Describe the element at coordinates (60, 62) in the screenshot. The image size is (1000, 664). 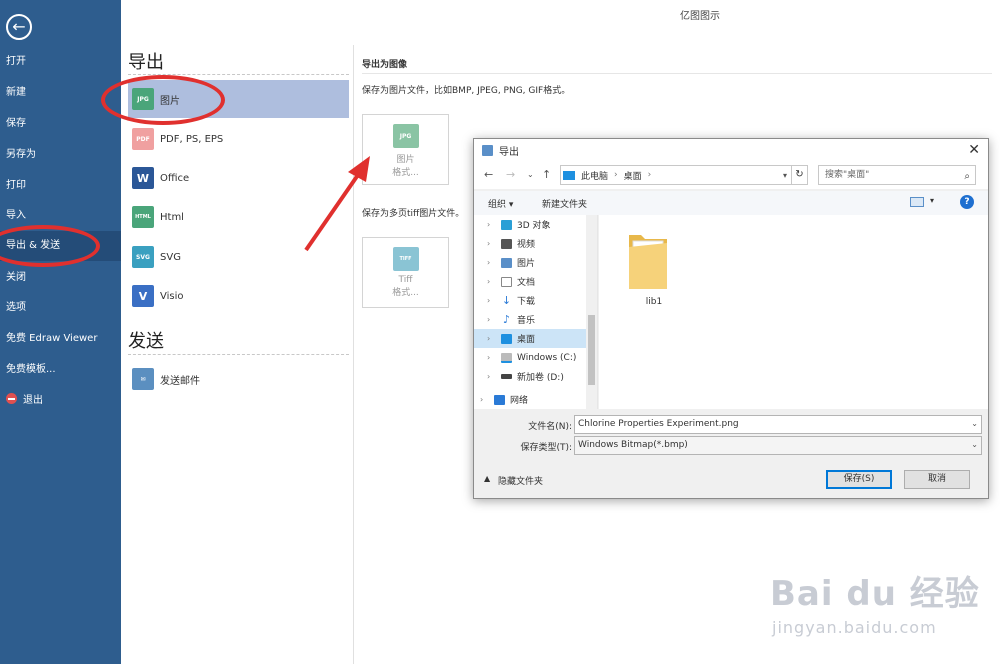
I see `sidebar-item-open: 打开` at that location.